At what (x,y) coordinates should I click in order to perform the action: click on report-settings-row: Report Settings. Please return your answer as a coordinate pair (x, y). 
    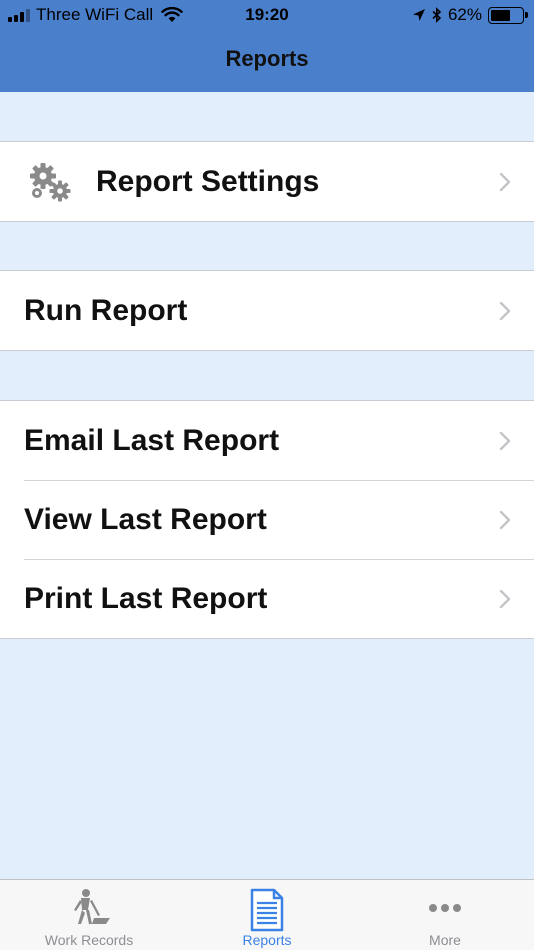
    Looking at the image, I should click on (267, 181).